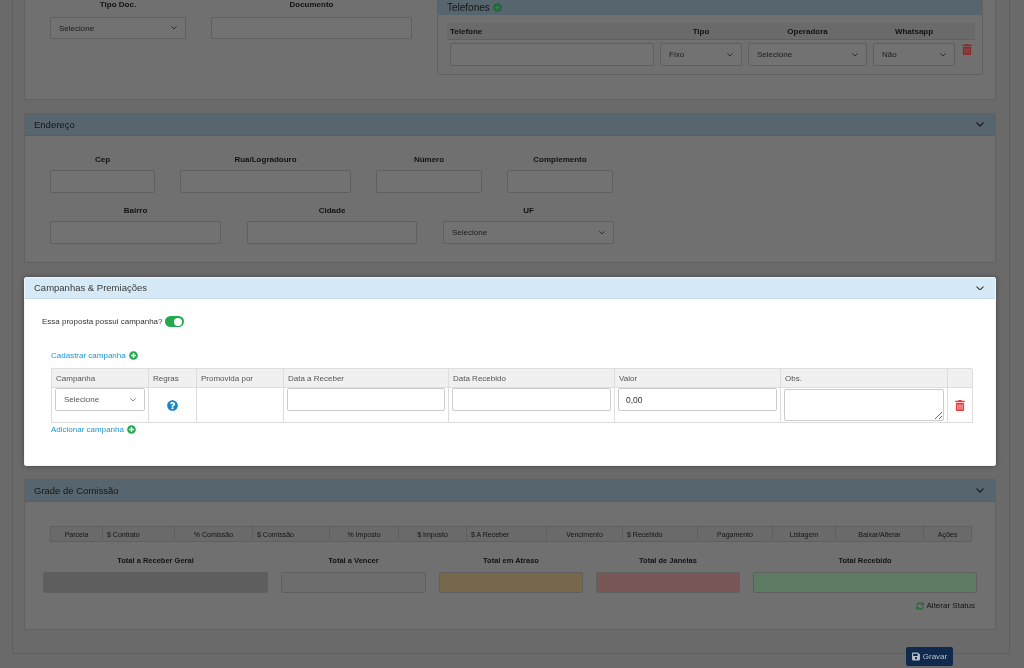  What do you see at coordinates (466, 31) in the screenshot?
I see `column-header: Telefone` at bounding box center [466, 31].